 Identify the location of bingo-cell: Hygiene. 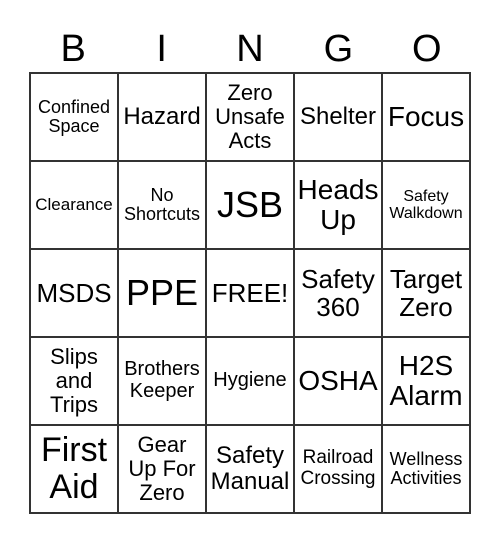
(250, 381).